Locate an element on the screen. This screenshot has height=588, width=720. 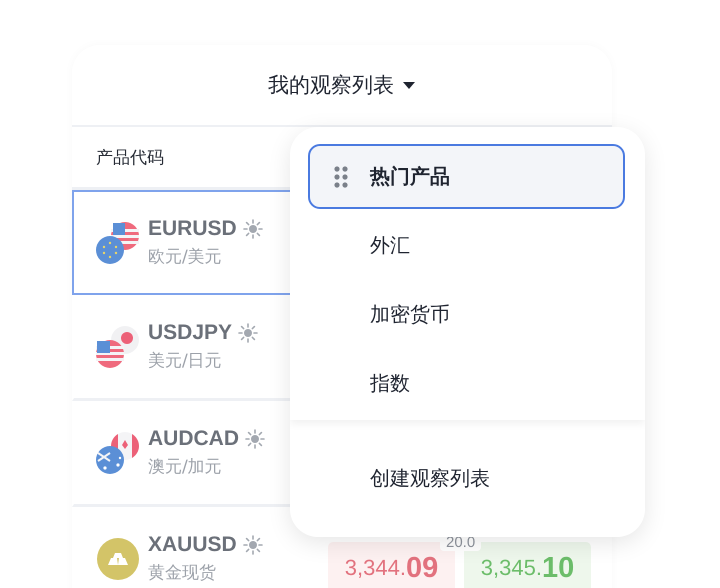
instrument-name: 黄金现货 is located at coordinates (182, 573).